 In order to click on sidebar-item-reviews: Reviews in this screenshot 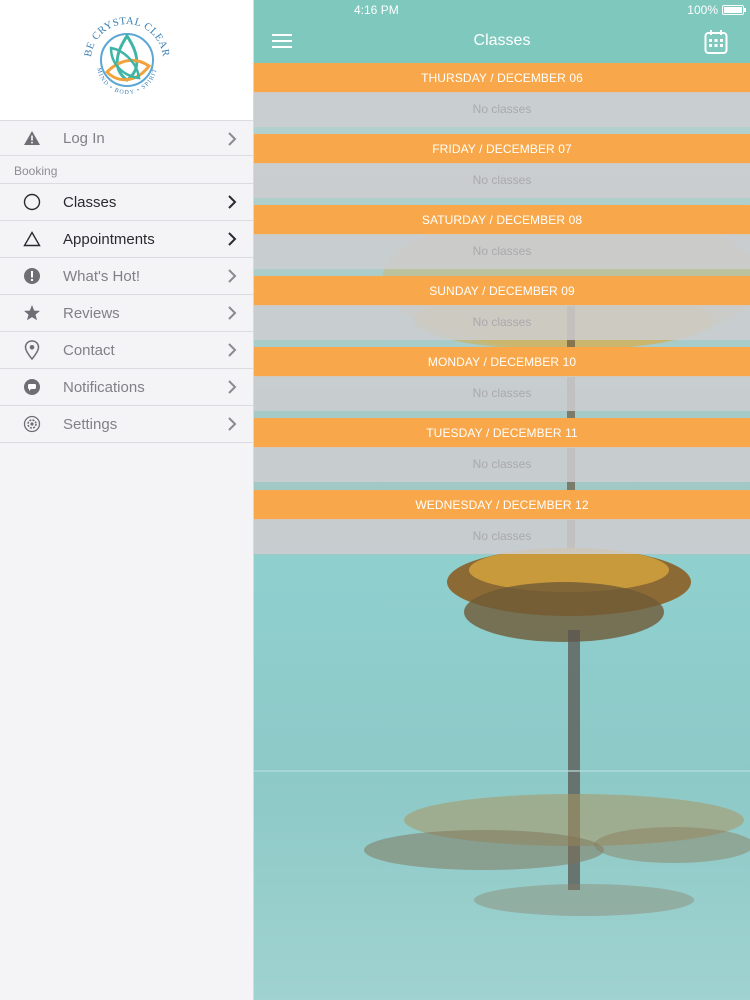, I will do `click(126, 313)`.